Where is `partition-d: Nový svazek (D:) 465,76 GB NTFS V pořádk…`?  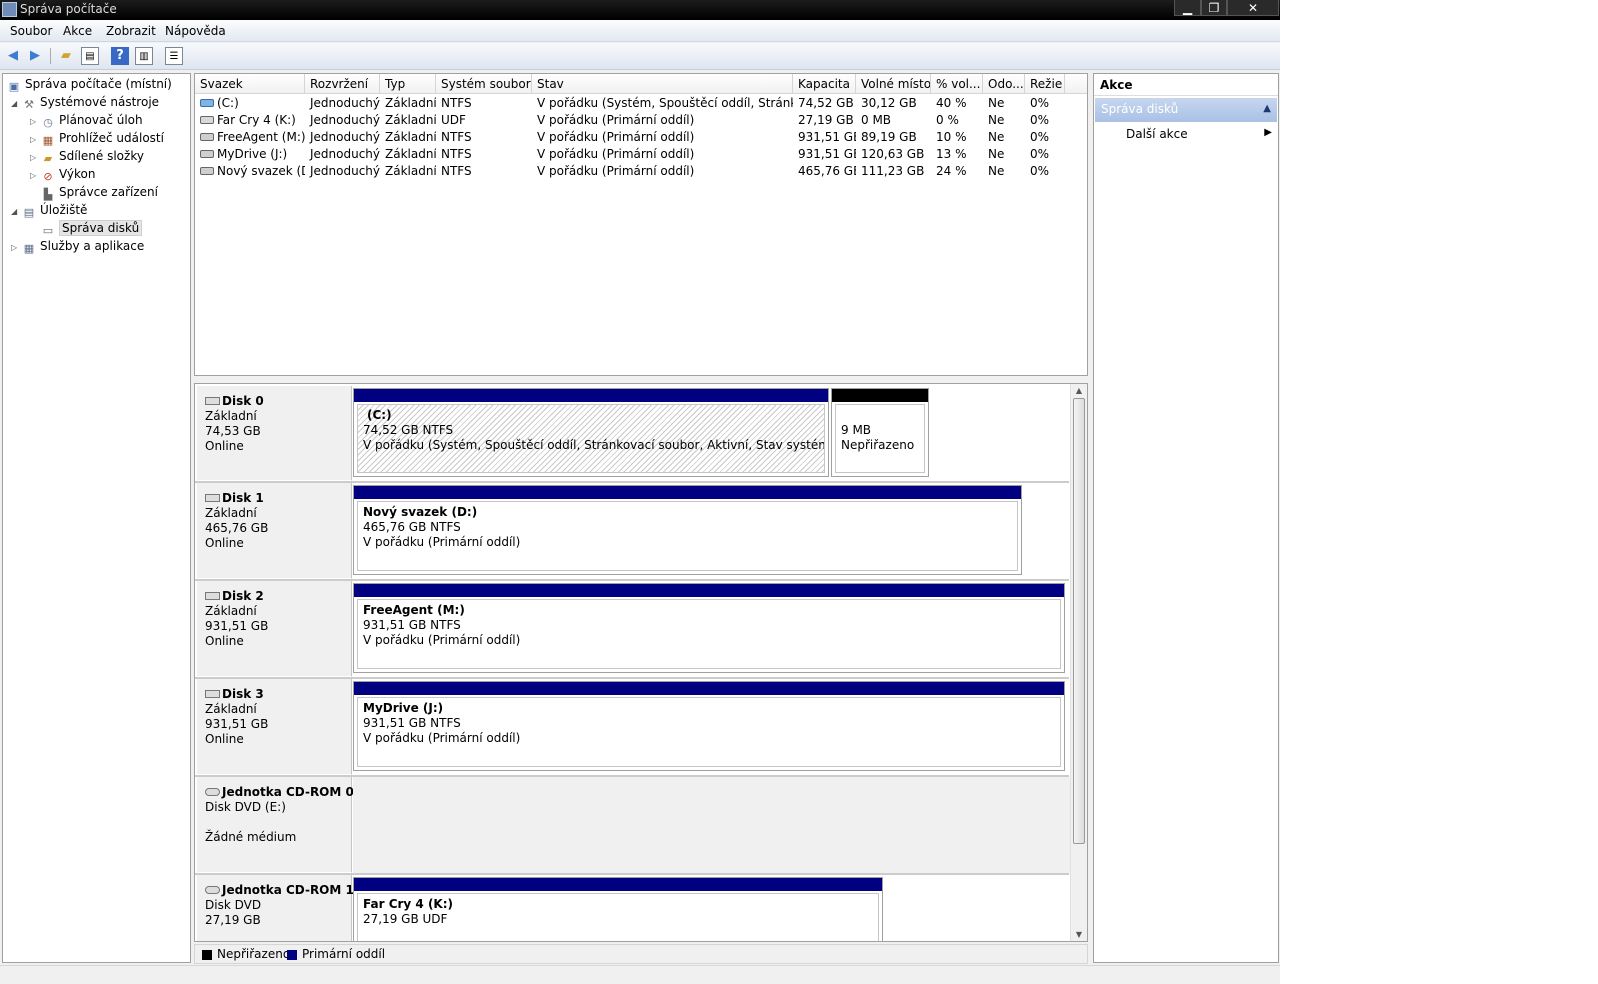 partition-d: Nový svazek (D:) 465,76 GB NTFS V pořádk… is located at coordinates (687, 530).